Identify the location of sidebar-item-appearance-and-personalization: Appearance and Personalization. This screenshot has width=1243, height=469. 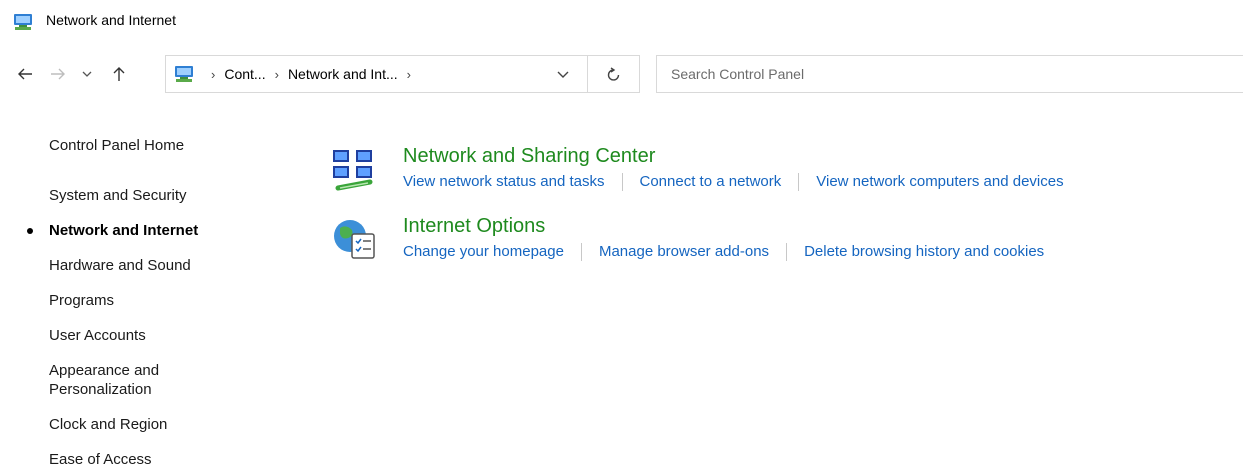
(104, 380).